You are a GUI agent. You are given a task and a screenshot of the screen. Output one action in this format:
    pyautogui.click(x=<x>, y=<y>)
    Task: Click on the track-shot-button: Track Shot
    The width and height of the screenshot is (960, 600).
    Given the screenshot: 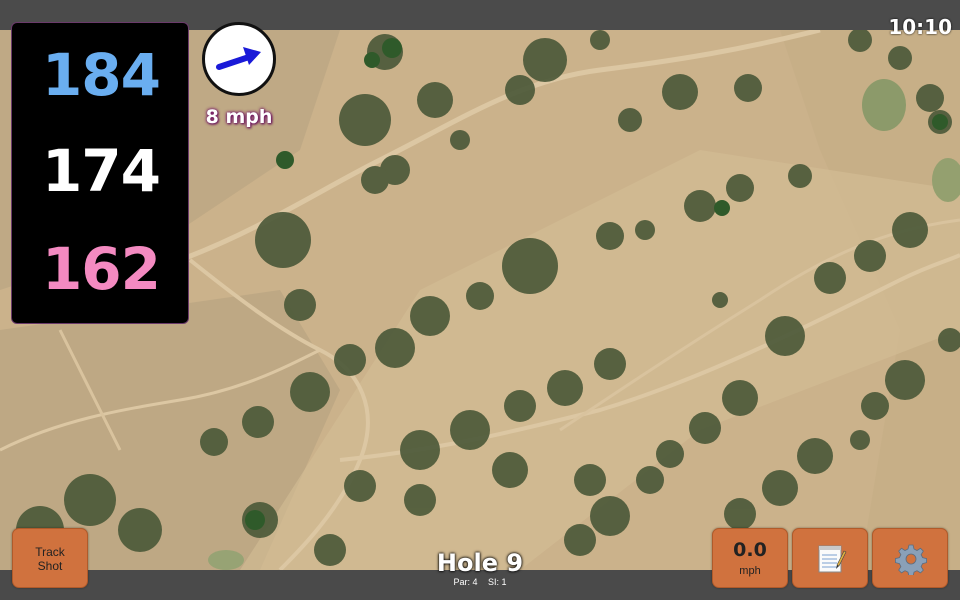 What is the action you would take?
    pyautogui.click(x=50, y=558)
    